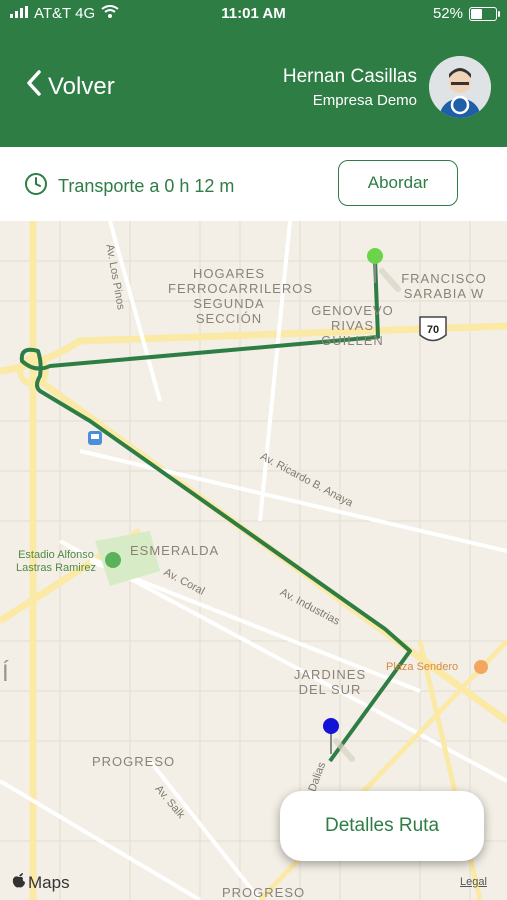  I want to click on company-name: Empresa Demo, so click(364, 100).